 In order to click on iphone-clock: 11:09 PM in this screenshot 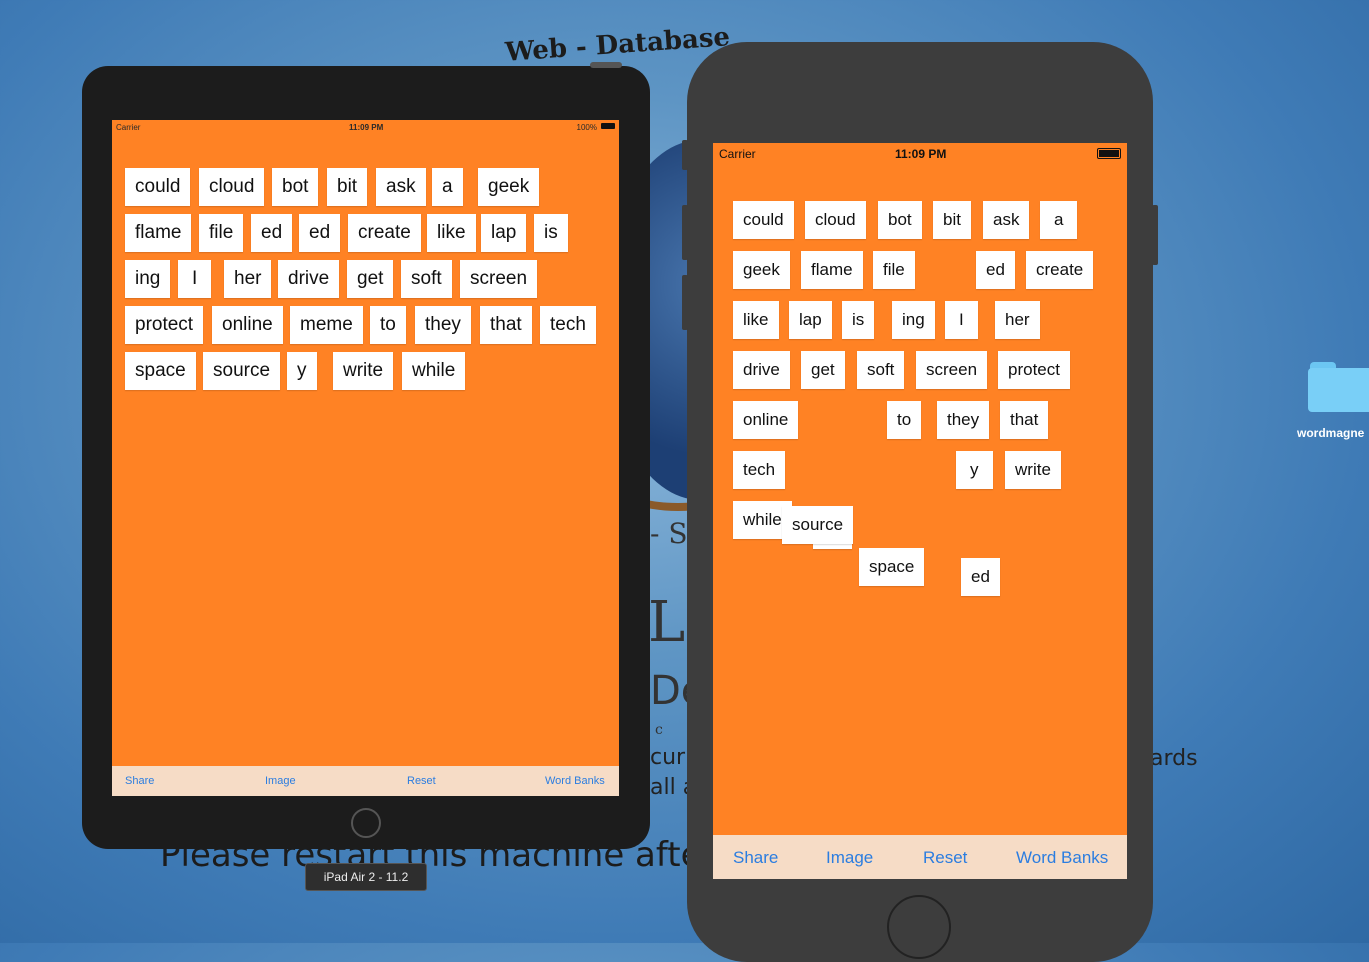, I will do `click(921, 154)`.